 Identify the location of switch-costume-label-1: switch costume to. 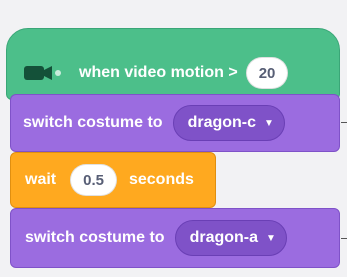
(93, 122).